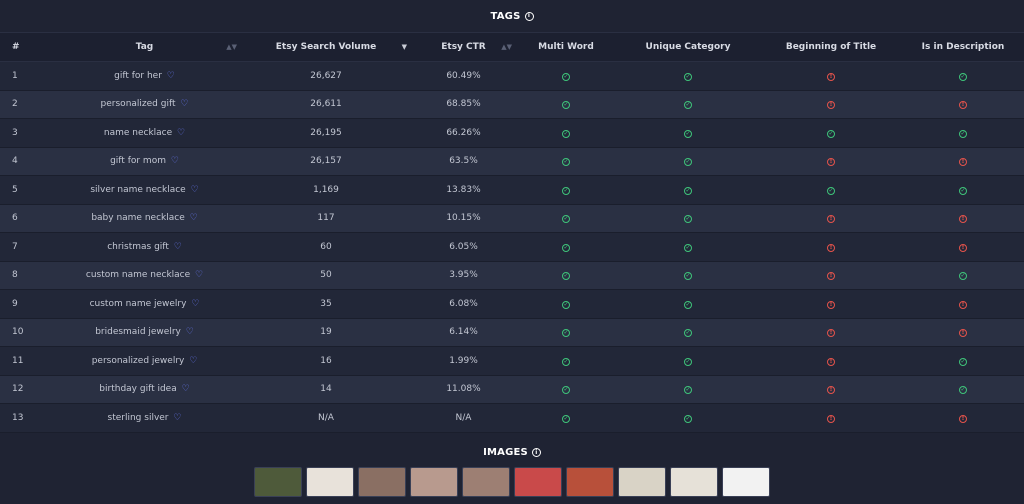  I want to click on search-volume-cell: 1,169, so click(326, 189).